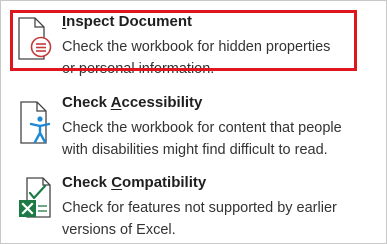  Describe the element at coordinates (35, 199) in the screenshot. I see `check-compatibility-icon` at that location.